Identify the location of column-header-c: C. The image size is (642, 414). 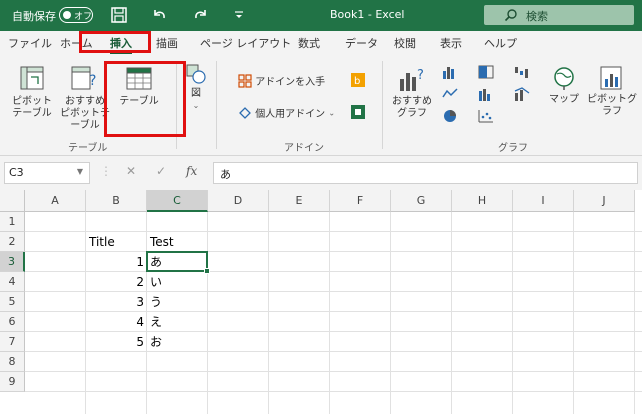
(177, 201).